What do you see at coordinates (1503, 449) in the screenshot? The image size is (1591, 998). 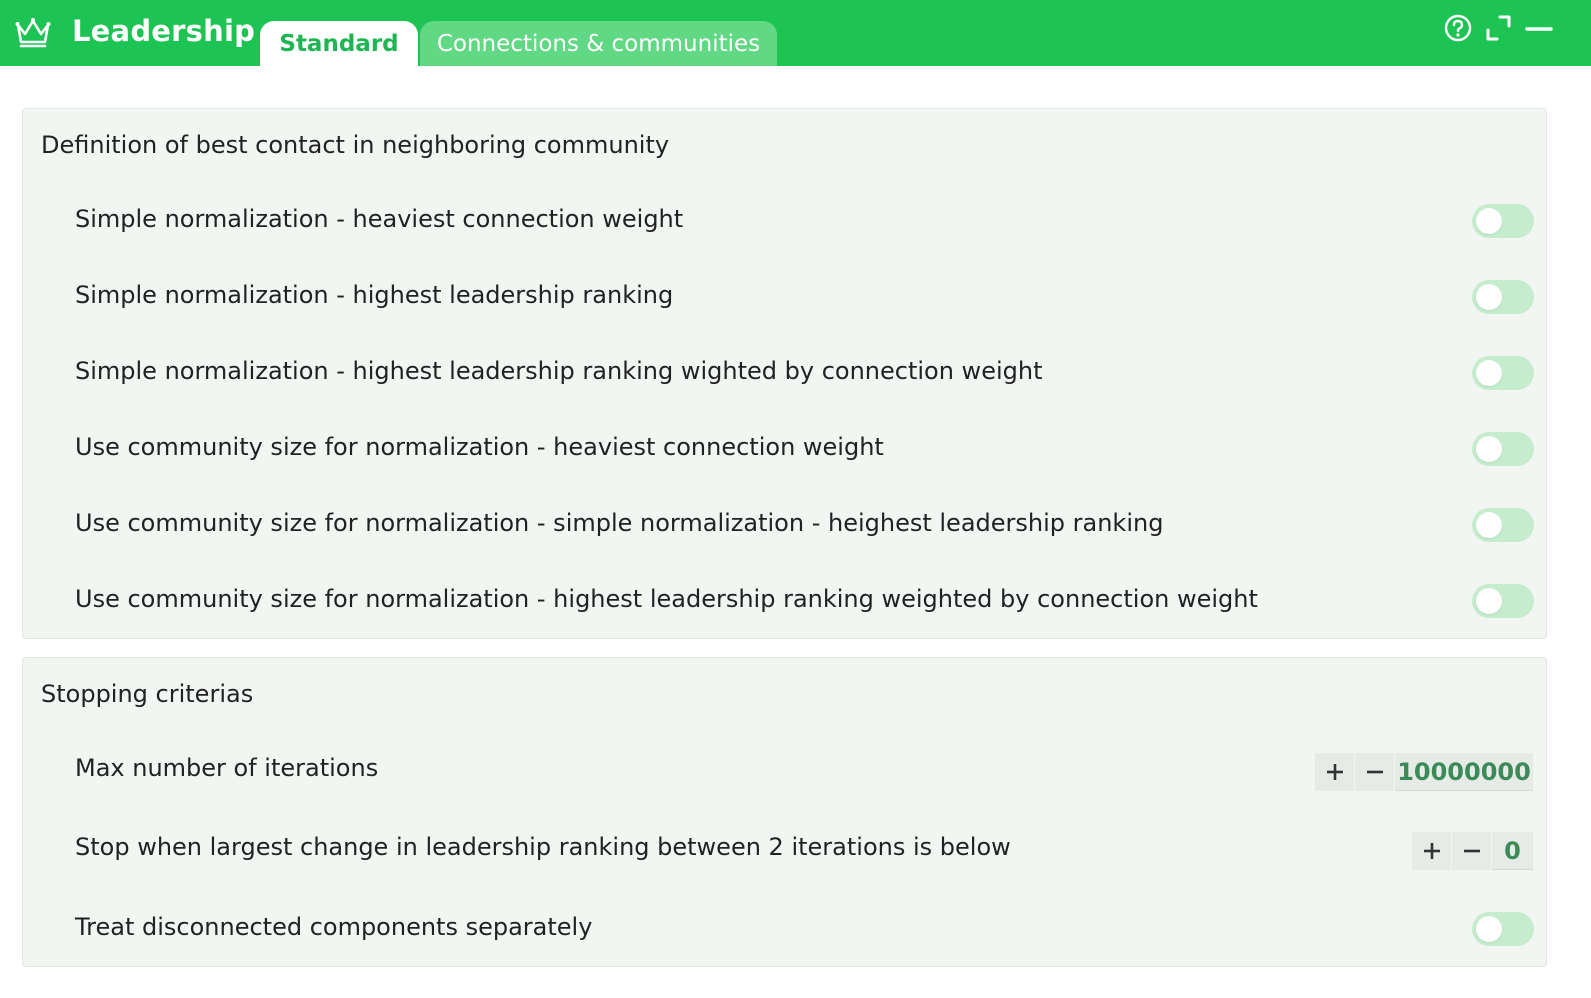 I see `toggle-community-heaviest-weight` at bounding box center [1503, 449].